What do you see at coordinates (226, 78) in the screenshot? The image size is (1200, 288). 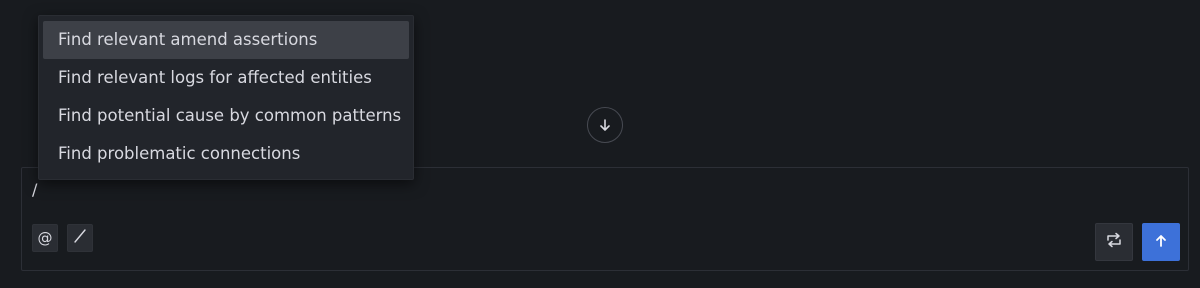 I see `menu-item-relevant-logs: Find relevant logs for affected entities` at bounding box center [226, 78].